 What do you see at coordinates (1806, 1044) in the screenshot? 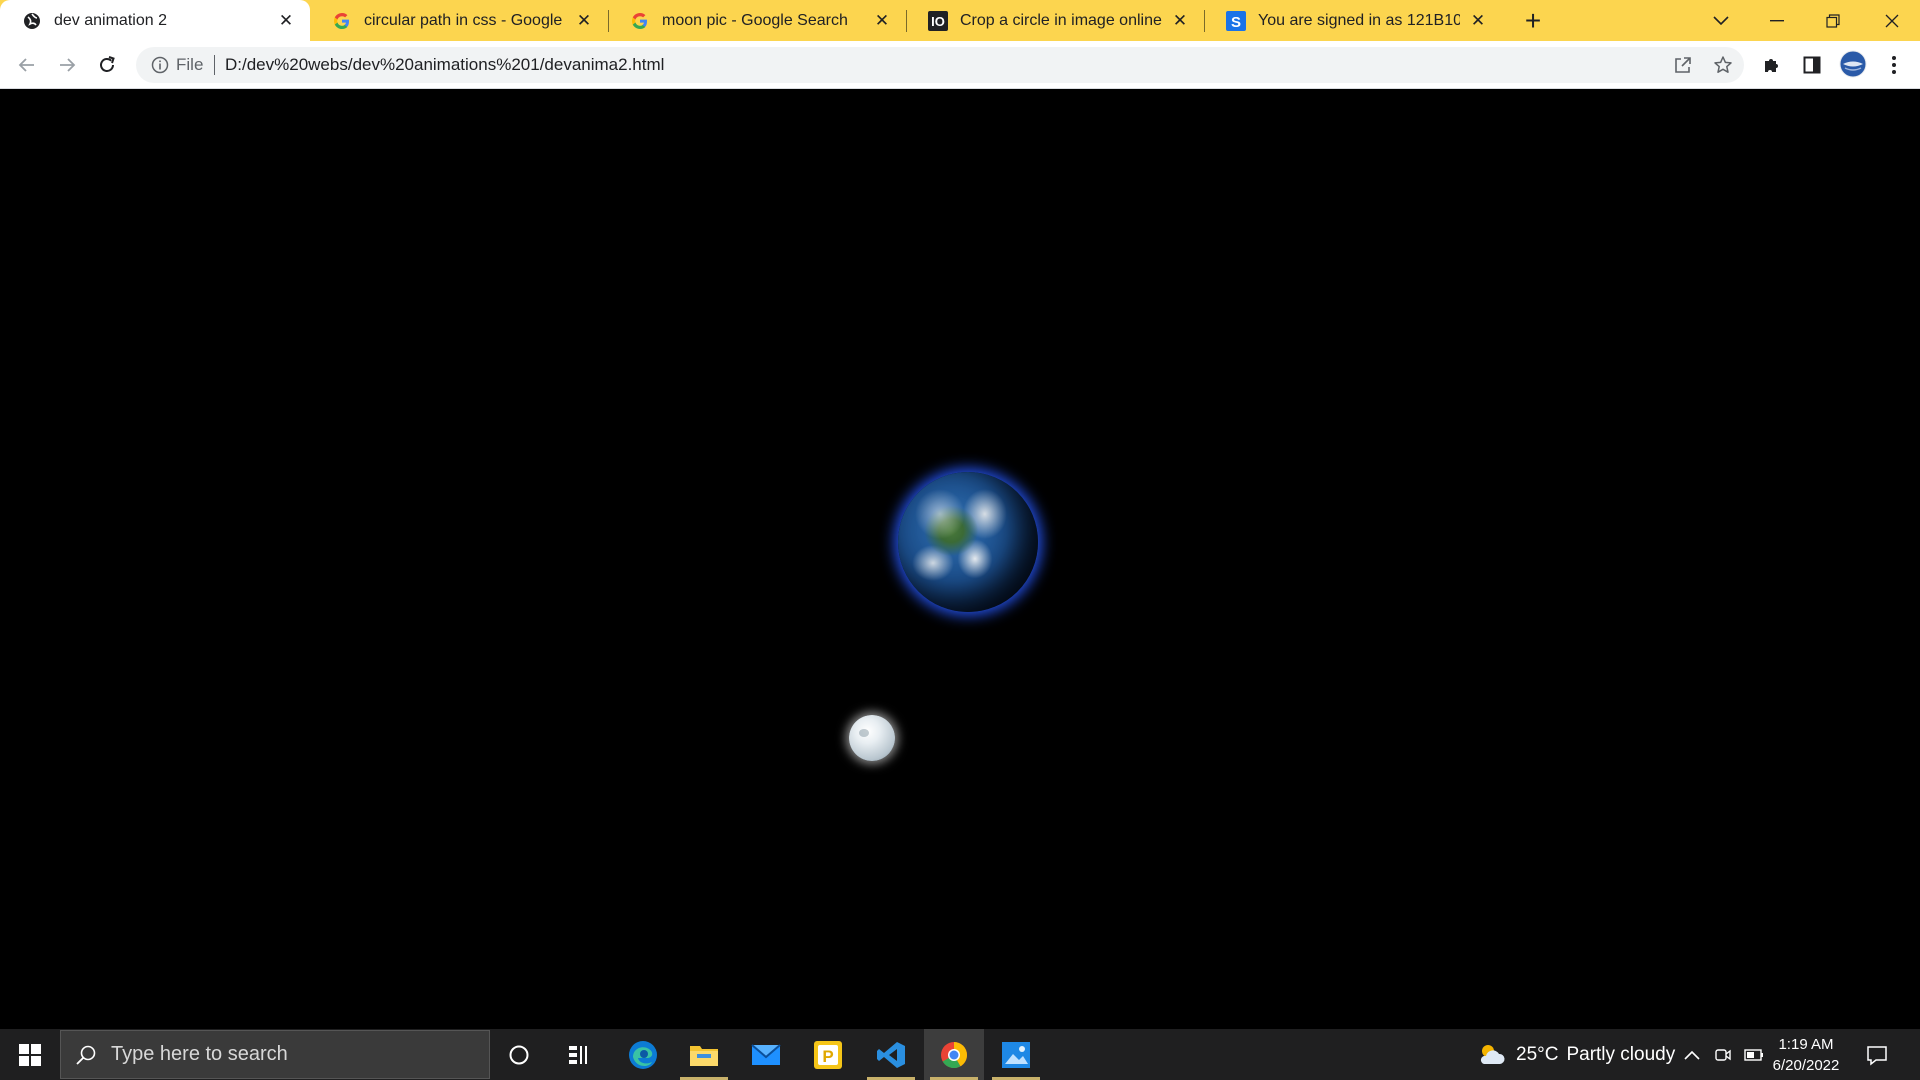
I see `clock-time: 1:19 AM` at bounding box center [1806, 1044].